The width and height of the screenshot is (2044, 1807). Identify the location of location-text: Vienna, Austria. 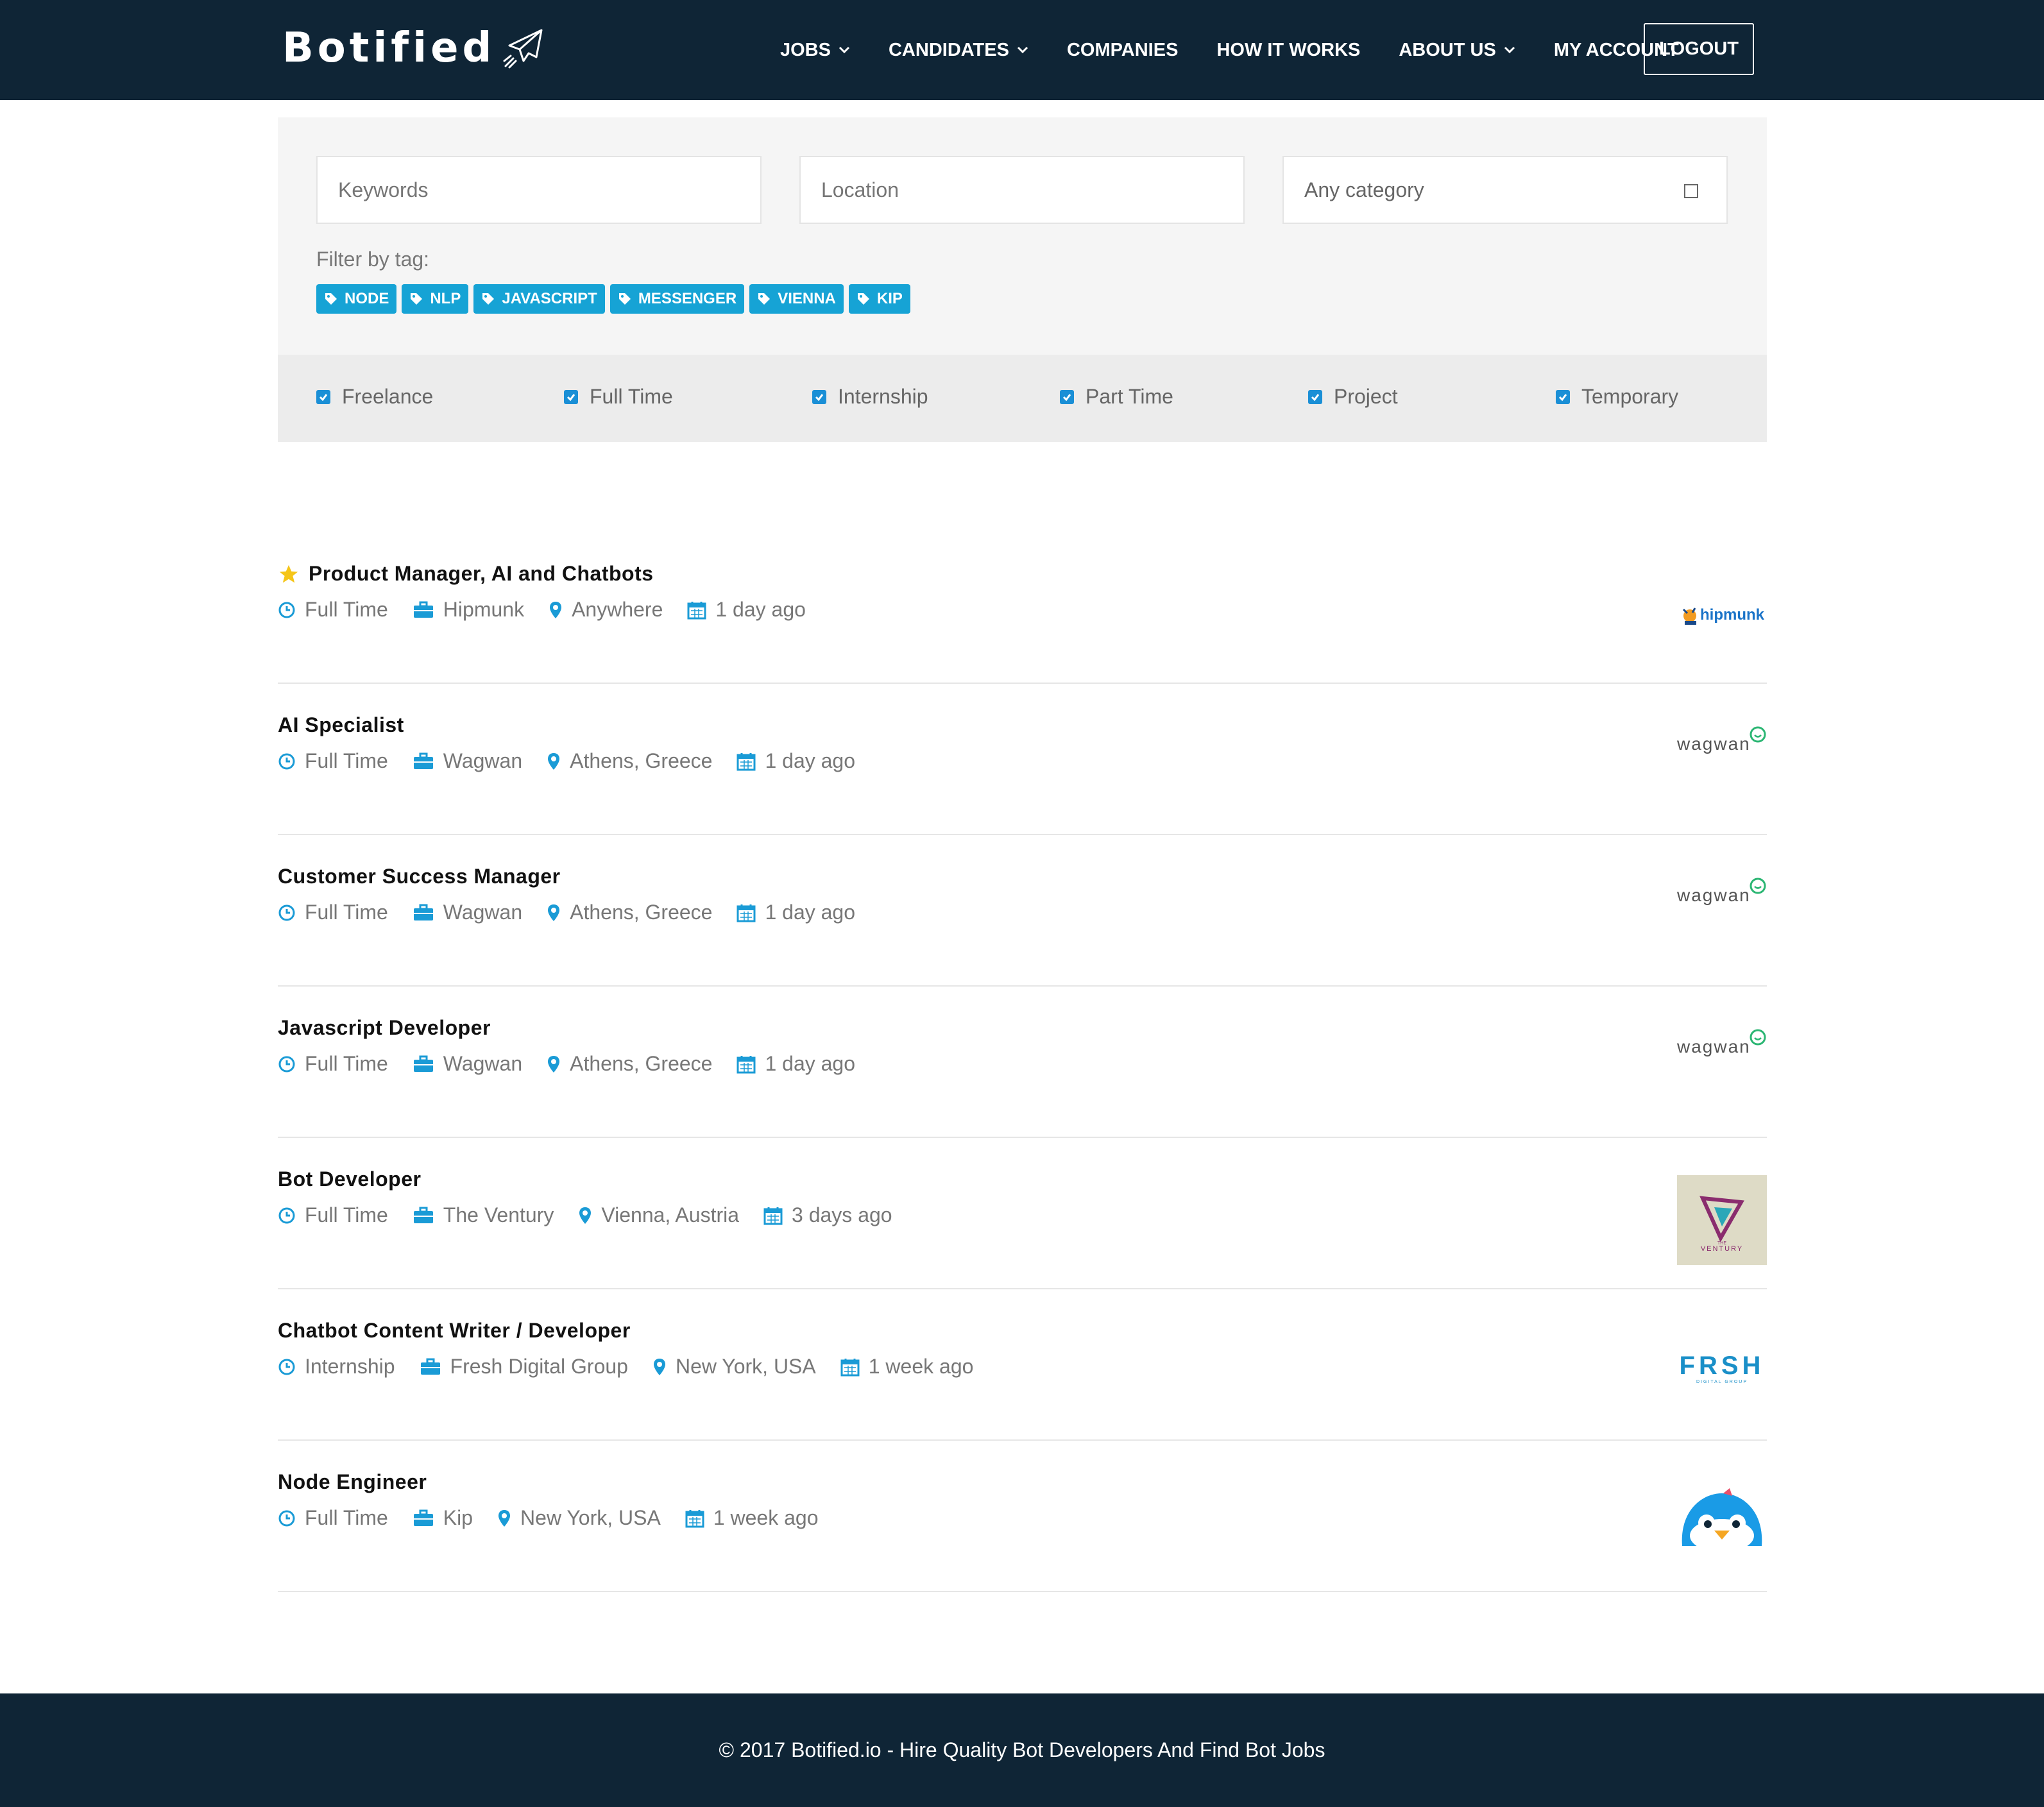
(671, 1215).